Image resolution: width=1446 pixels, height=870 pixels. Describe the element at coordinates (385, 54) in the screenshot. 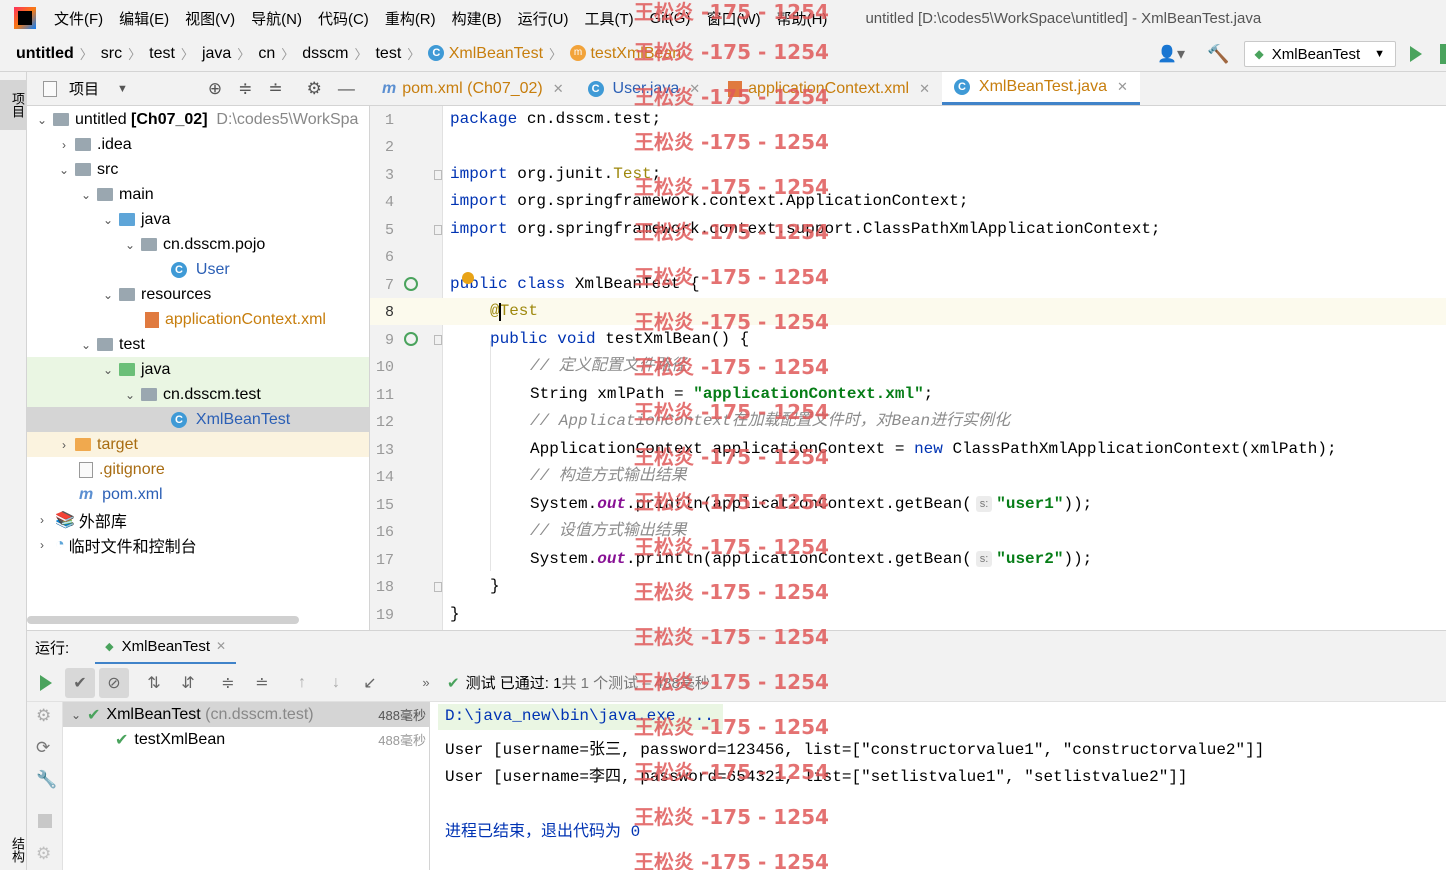

I see `breadcrumb-test-pkg: test` at that location.